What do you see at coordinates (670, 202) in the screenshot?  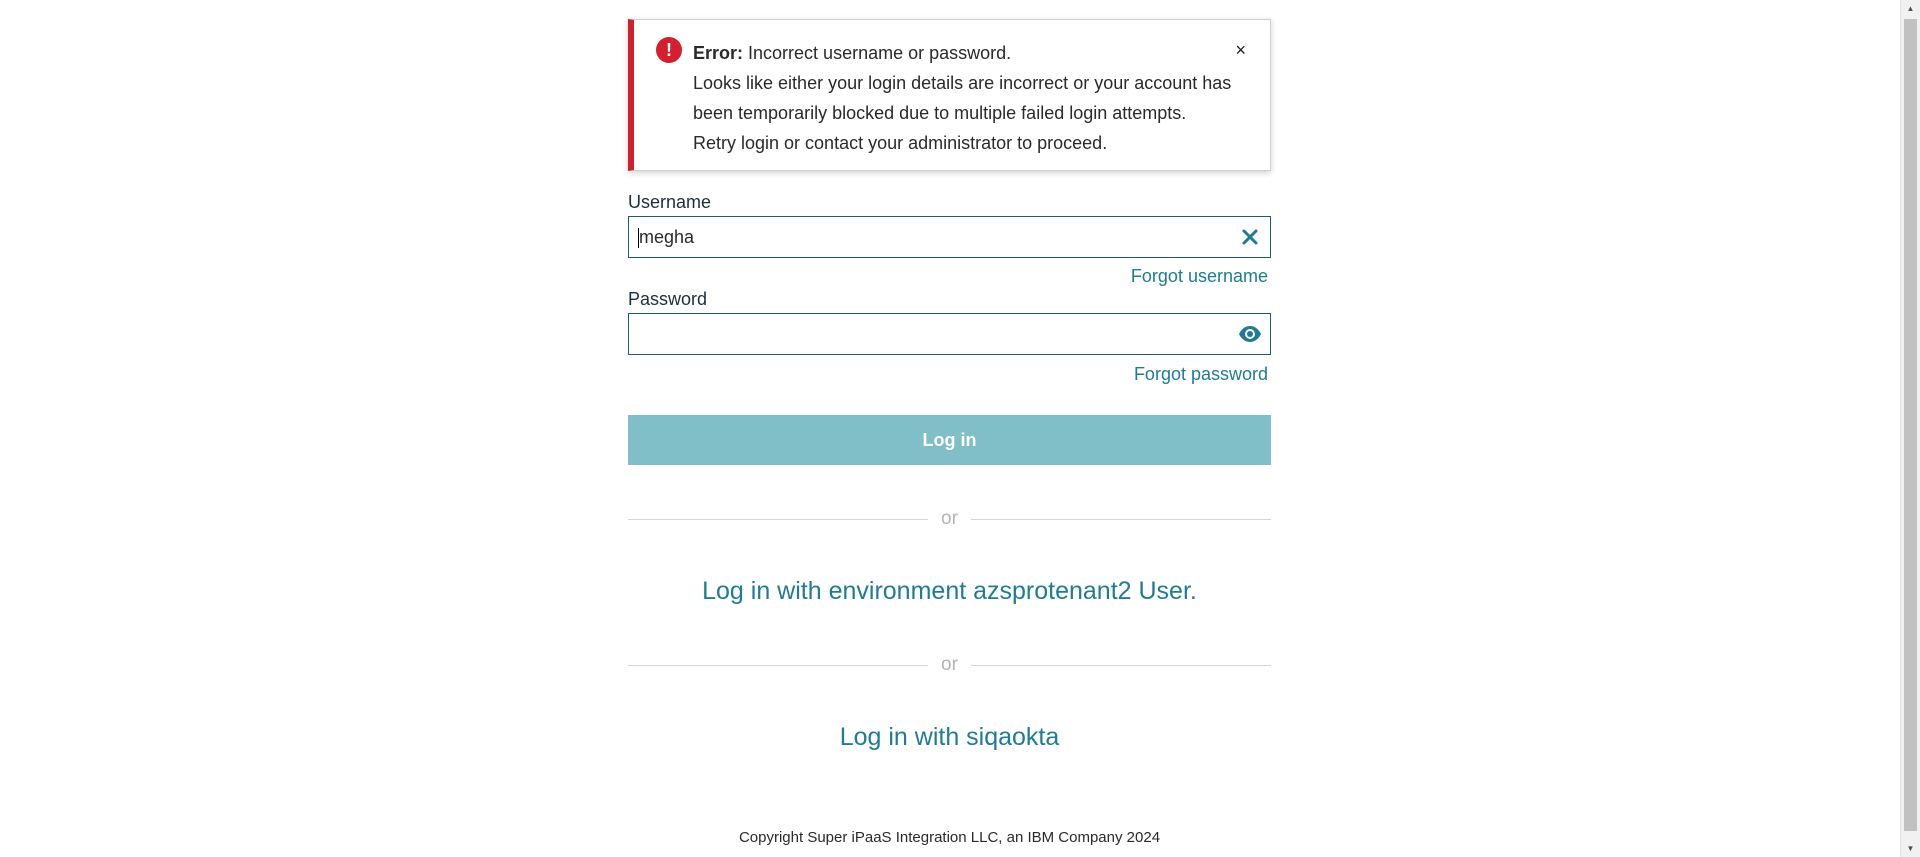 I see `username-label: Username` at bounding box center [670, 202].